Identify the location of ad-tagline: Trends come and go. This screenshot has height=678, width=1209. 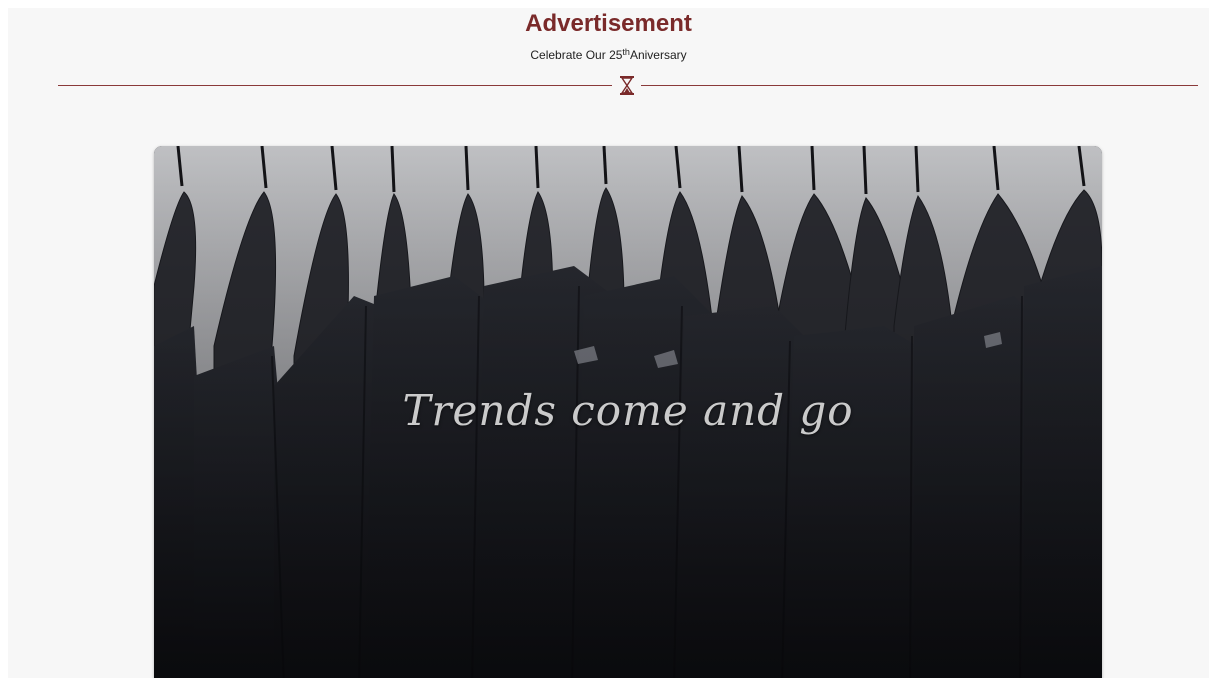
(628, 410).